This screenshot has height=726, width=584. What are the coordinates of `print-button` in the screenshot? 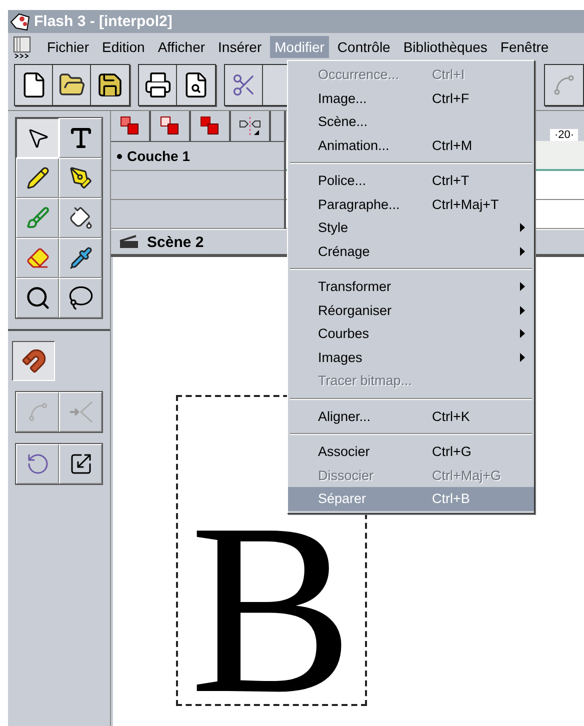 It's located at (158, 85).